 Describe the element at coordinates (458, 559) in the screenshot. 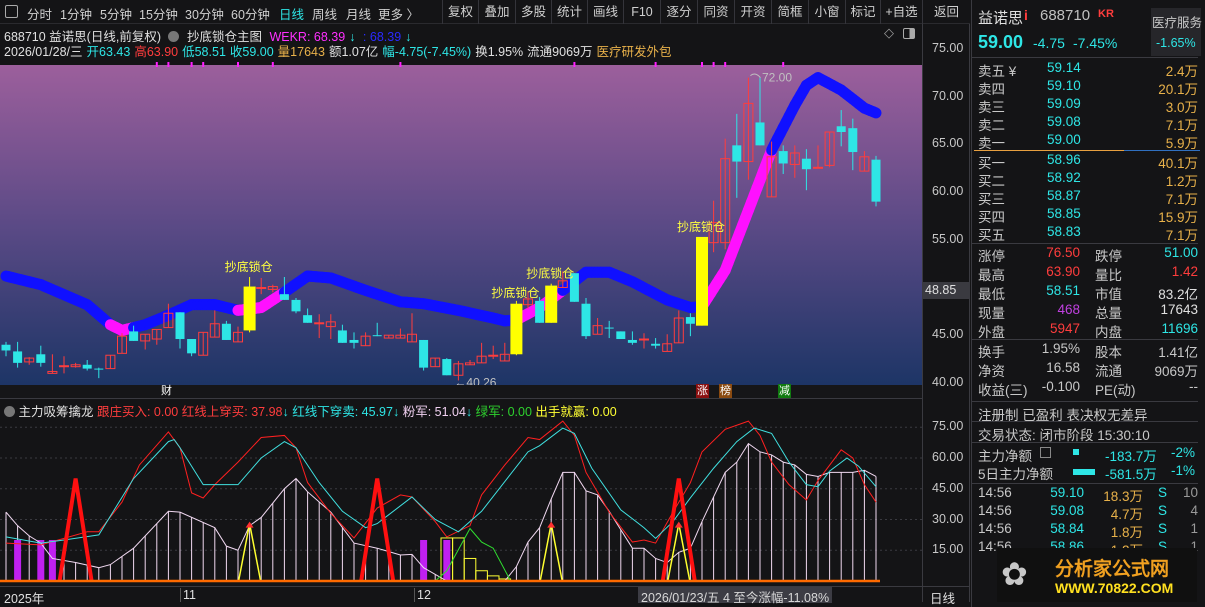

I see `yellow-step` at that location.